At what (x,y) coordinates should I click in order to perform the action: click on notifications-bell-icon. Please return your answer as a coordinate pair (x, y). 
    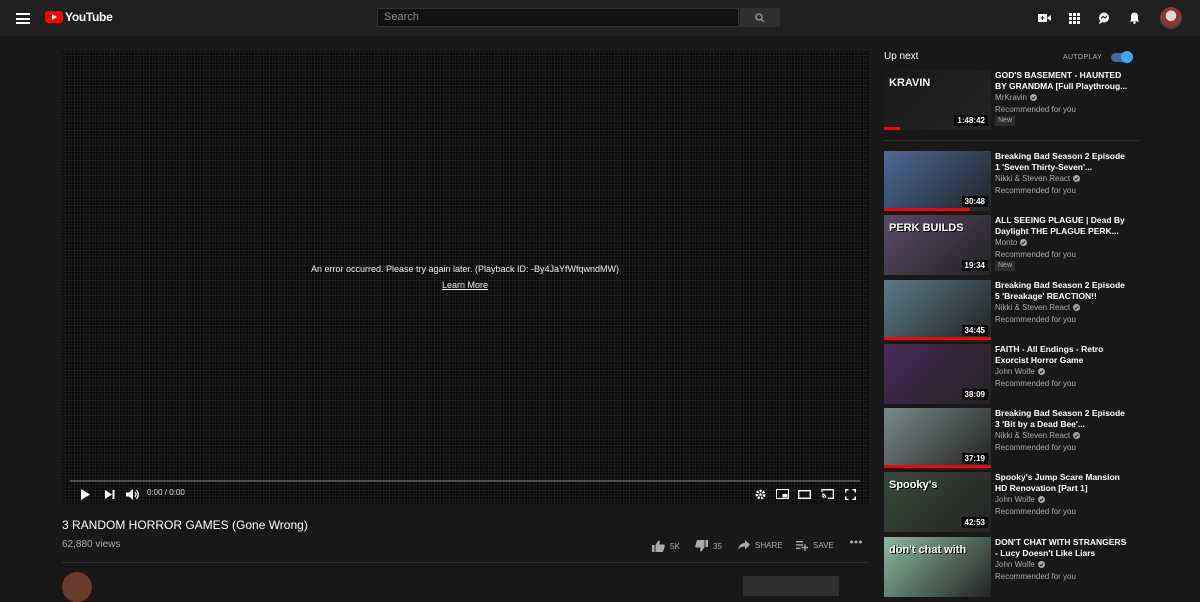
    Looking at the image, I should click on (1134, 18).